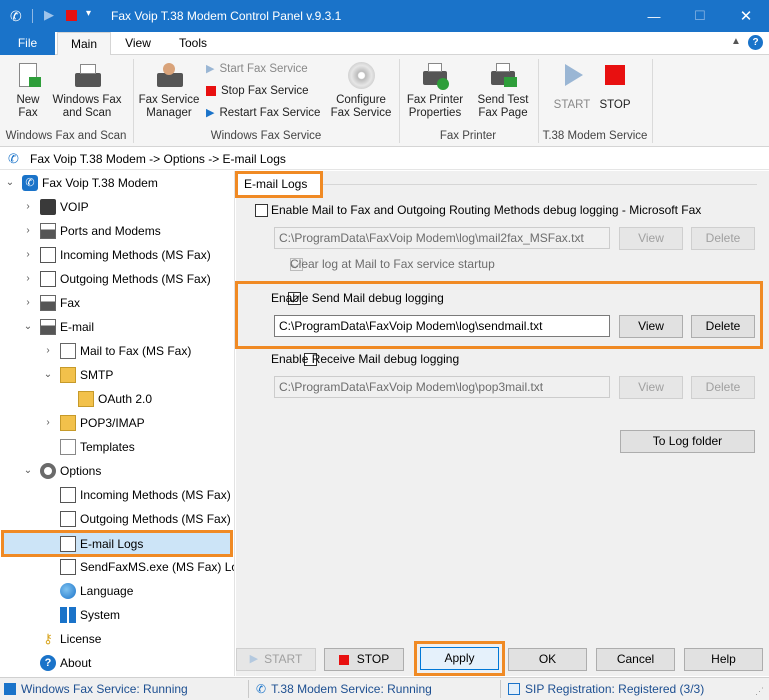 This screenshot has width=769, height=700. What do you see at coordinates (68, 375) in the screenshot?
I see `smtp-icon` at bounding box center [68, 375].